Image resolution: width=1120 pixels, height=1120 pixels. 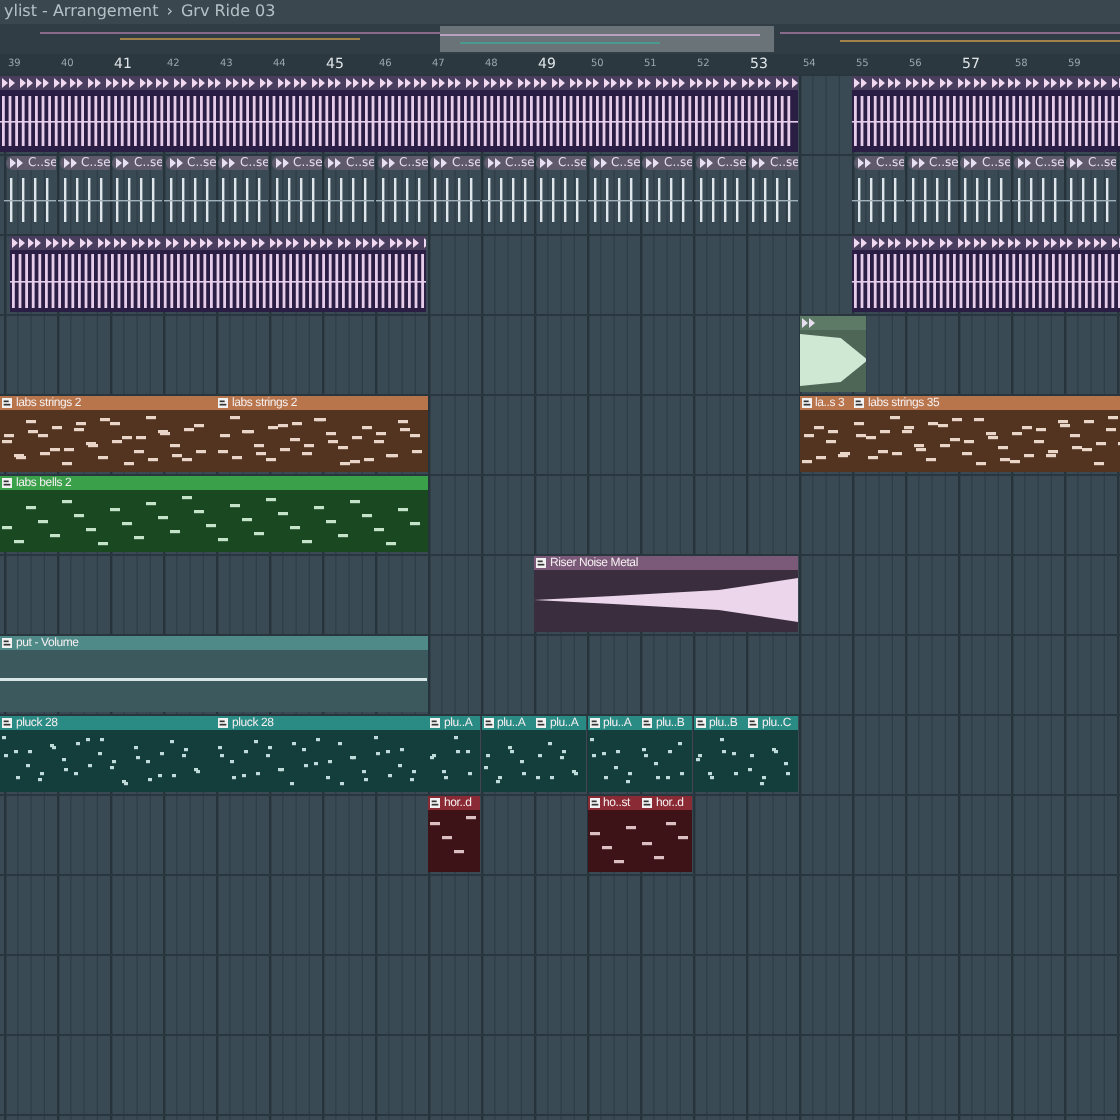 I want to click on window-title: ylist - Arrangement, so click(x=81, y=12).